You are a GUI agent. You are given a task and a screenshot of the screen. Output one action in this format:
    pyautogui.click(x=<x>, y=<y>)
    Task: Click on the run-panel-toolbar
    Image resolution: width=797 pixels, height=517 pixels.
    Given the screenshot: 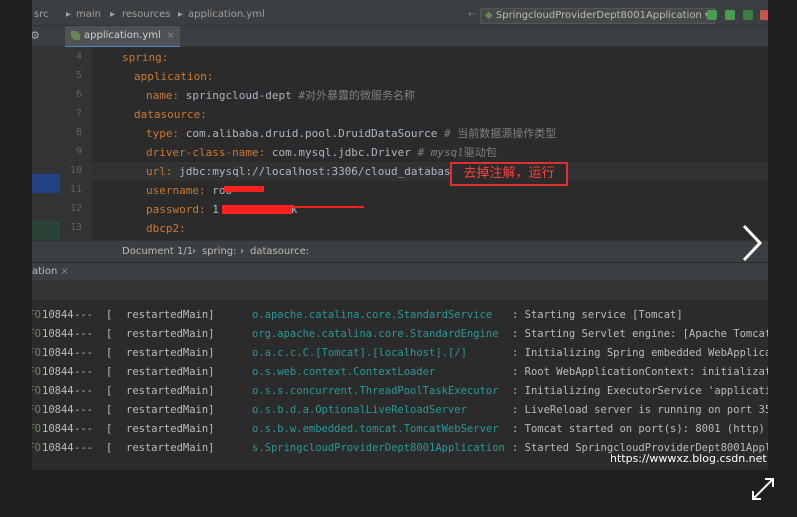 What is the action you would take?
    pyautogui.click(x=400, y=290)
    